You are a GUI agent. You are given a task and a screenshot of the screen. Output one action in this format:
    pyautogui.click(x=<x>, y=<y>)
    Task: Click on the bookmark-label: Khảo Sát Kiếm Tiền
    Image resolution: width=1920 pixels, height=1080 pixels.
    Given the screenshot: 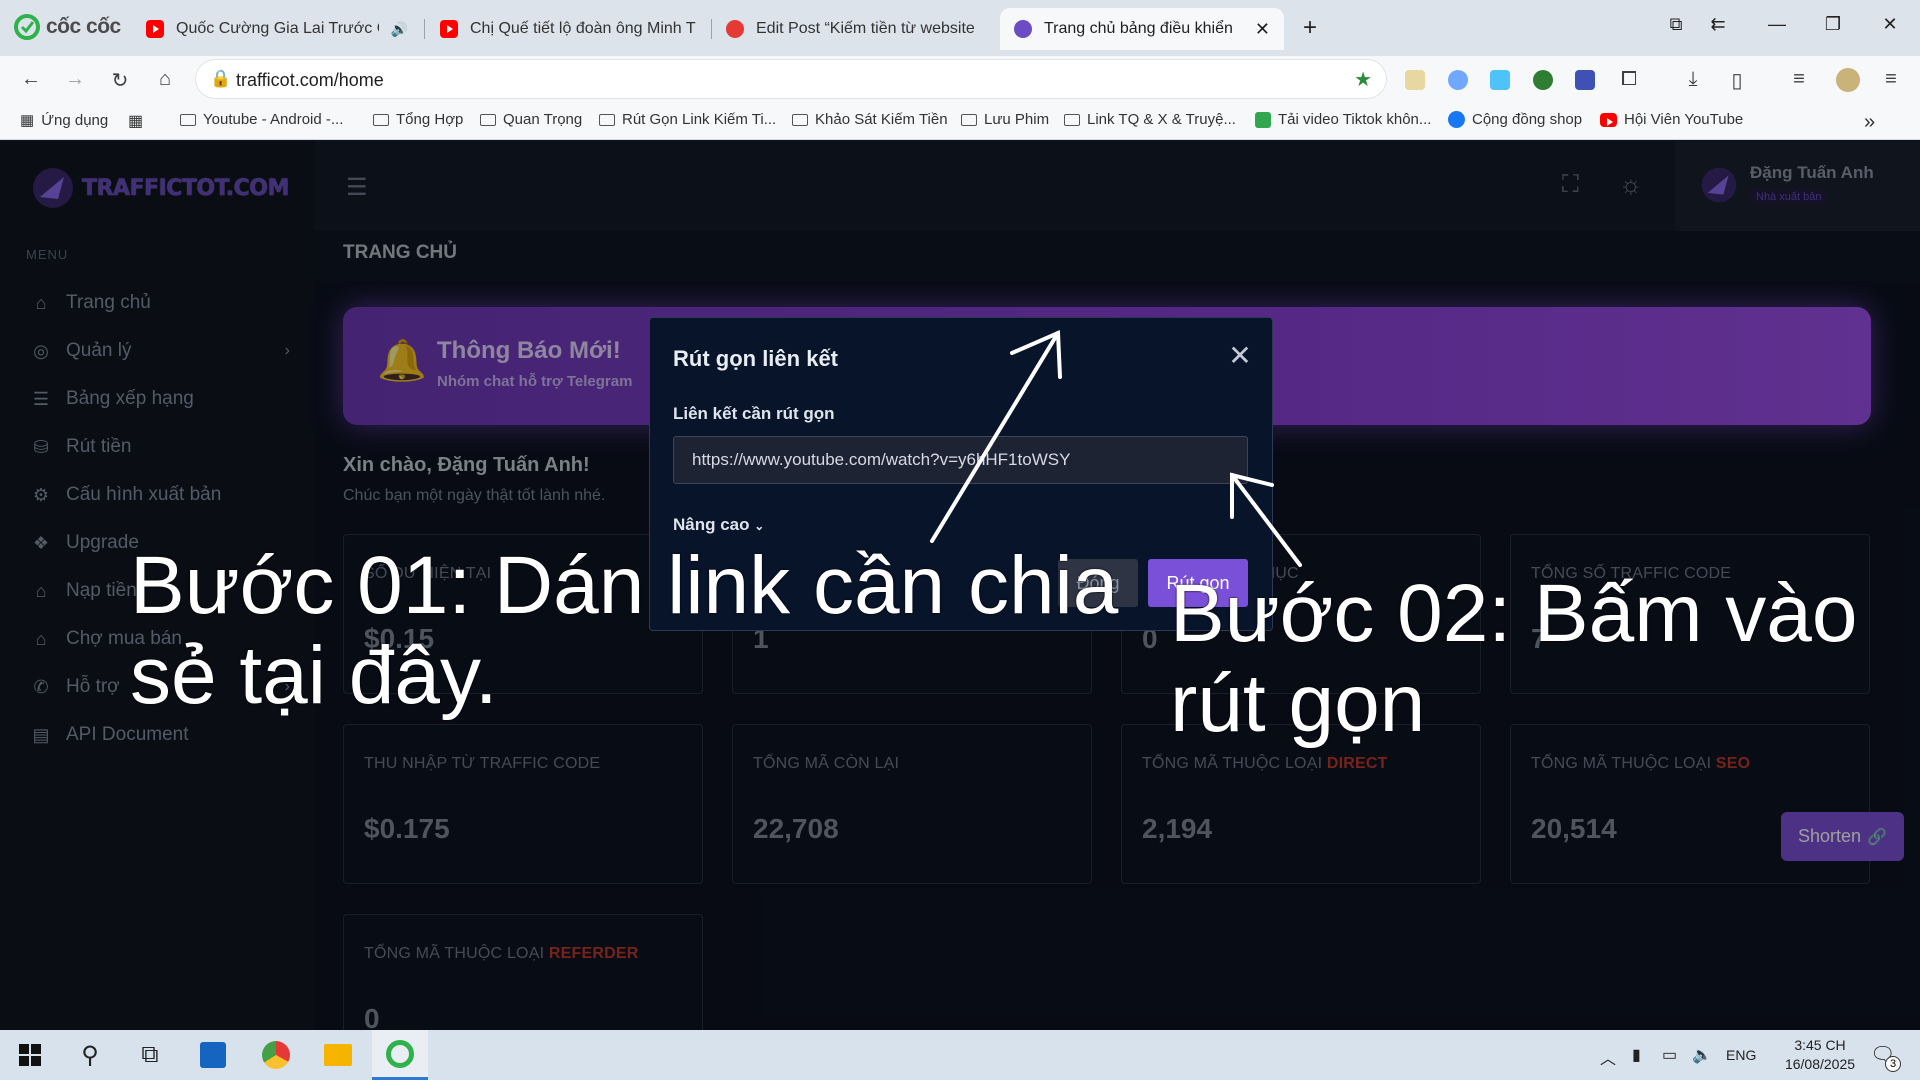 What is the action you would take?
    pyautogui.click(x=881, y=119)
    